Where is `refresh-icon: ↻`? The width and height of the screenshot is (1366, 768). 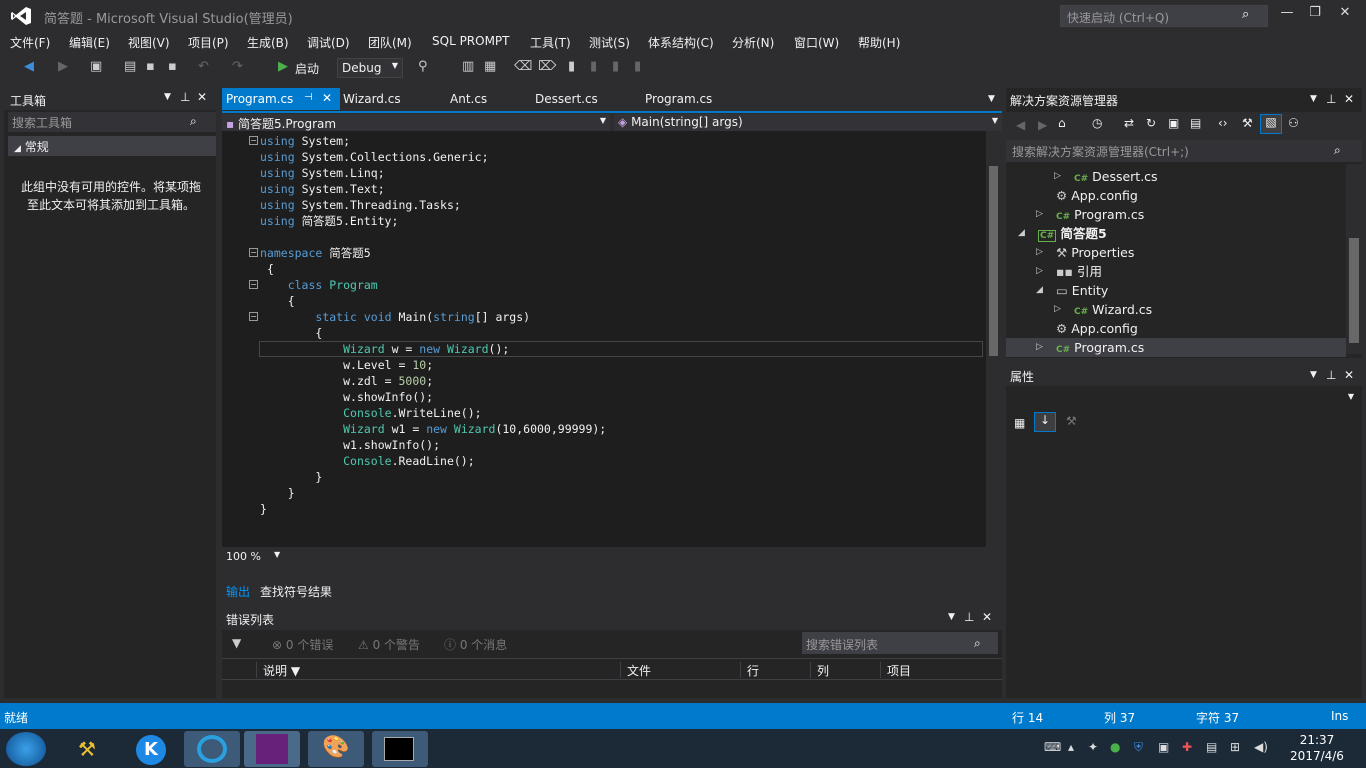
refresh-icon: ↻ is located at coordinates (1151, 123).